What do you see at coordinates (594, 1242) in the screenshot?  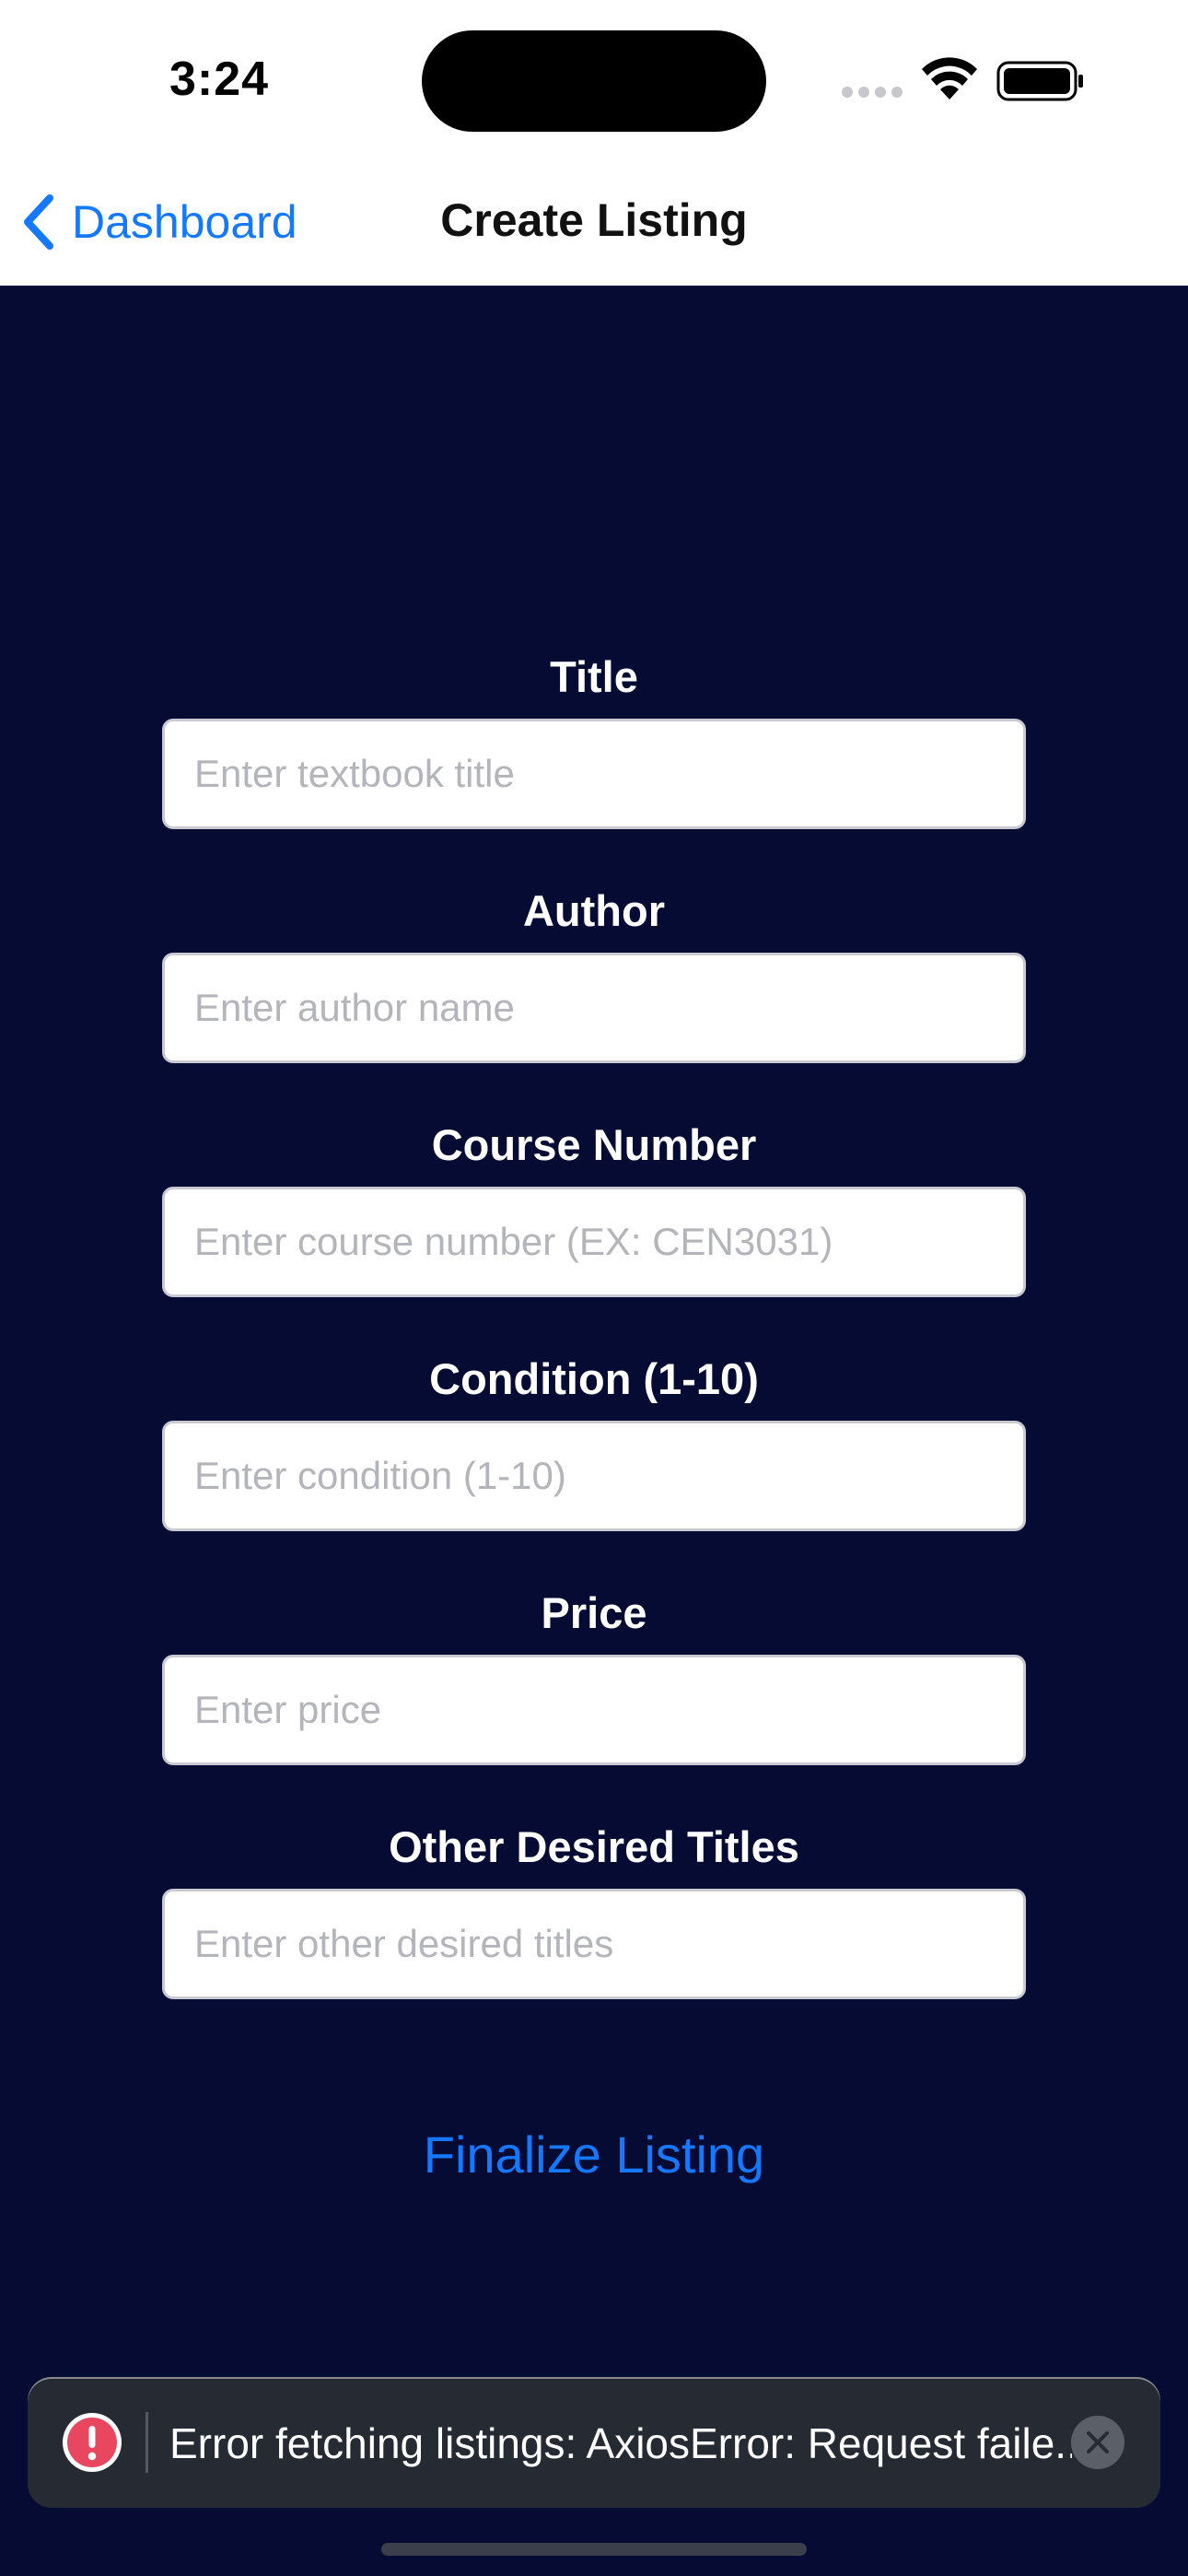 I see `course-number-input` at bounding box center [594, 1242].